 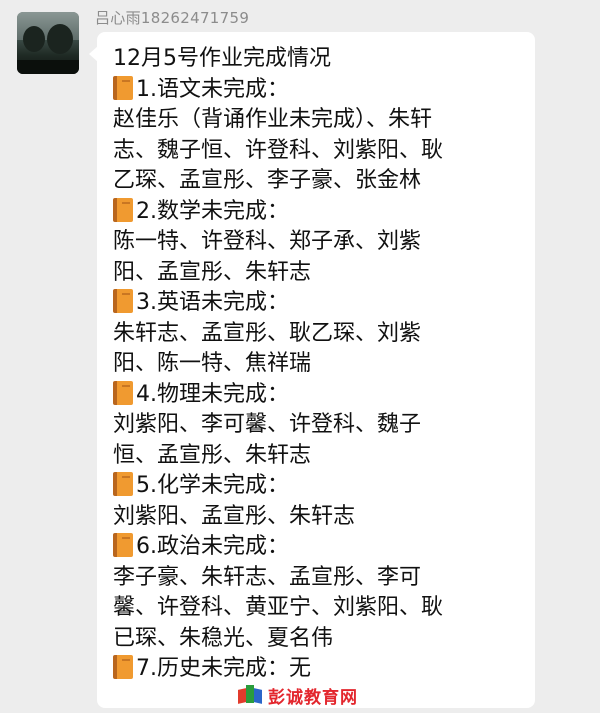 What do you see at coordinates (212, 89) in the screenshot?
I see `line-text: 1.语文未完成：` at bounding box center [212, 89].